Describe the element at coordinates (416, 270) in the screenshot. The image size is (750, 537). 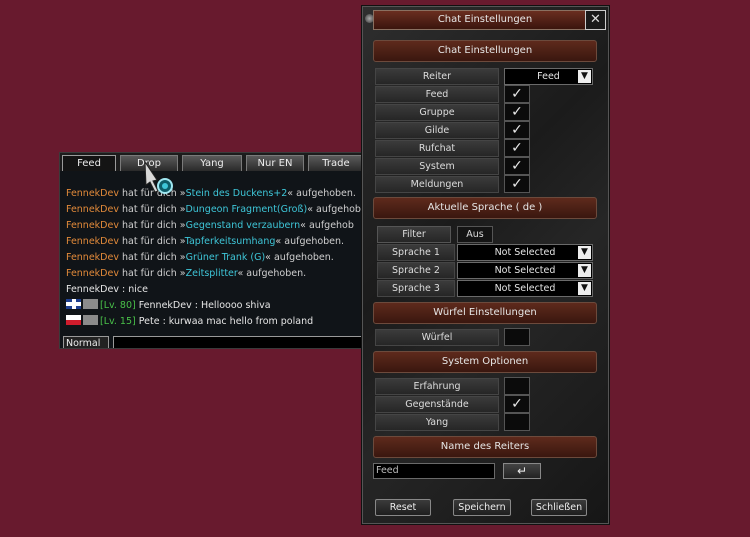
I see `language-label-2: Sprache 2` at that location.